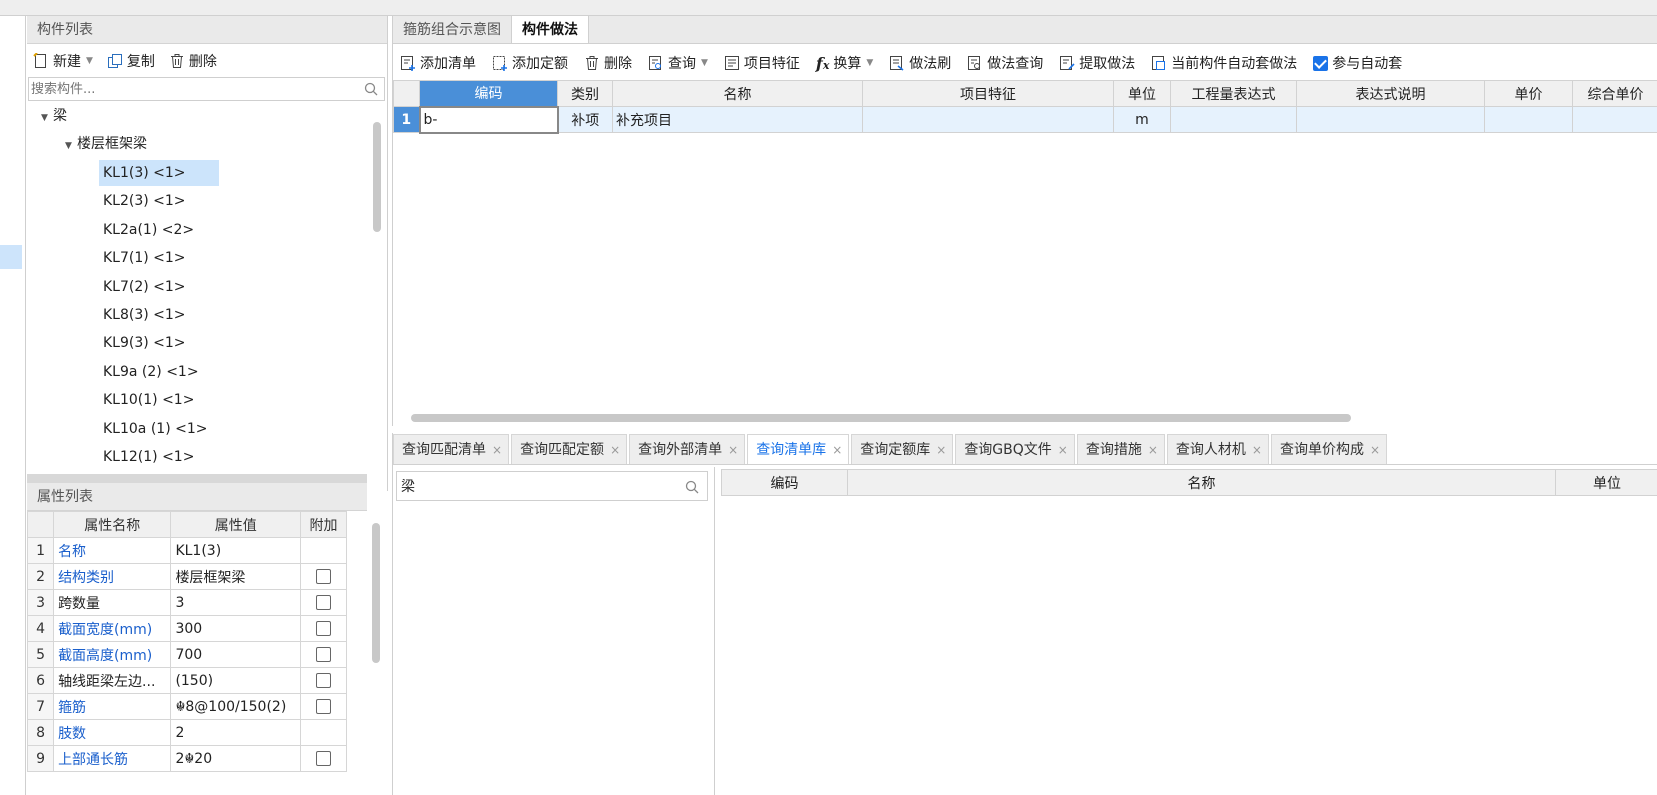  I want to click on convert-button: fx 换算 ▼, so click(844, 63).